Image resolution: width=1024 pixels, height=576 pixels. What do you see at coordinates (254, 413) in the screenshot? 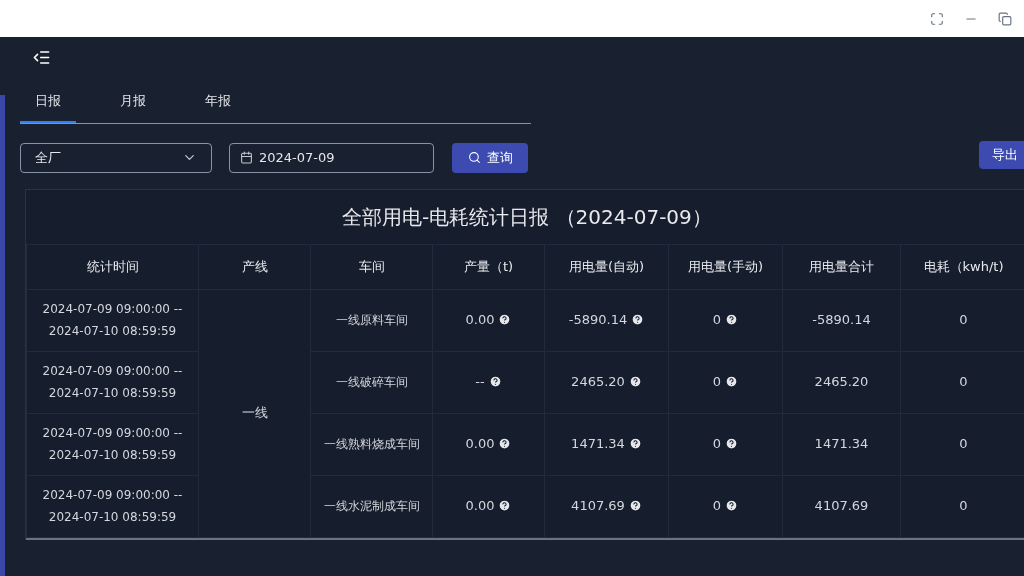
I see `table-cell: 一线` at bounding box center [254, 413].